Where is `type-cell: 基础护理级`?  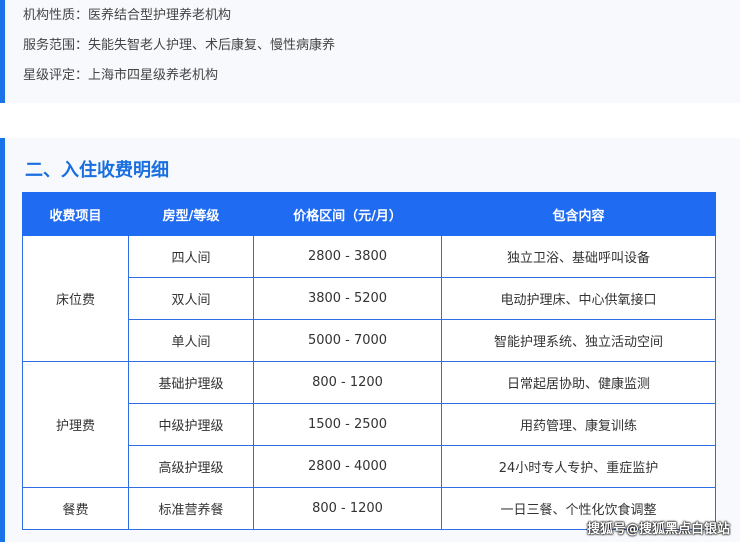
type-cell: 基础护理级 is located at coordinates (191, 382).